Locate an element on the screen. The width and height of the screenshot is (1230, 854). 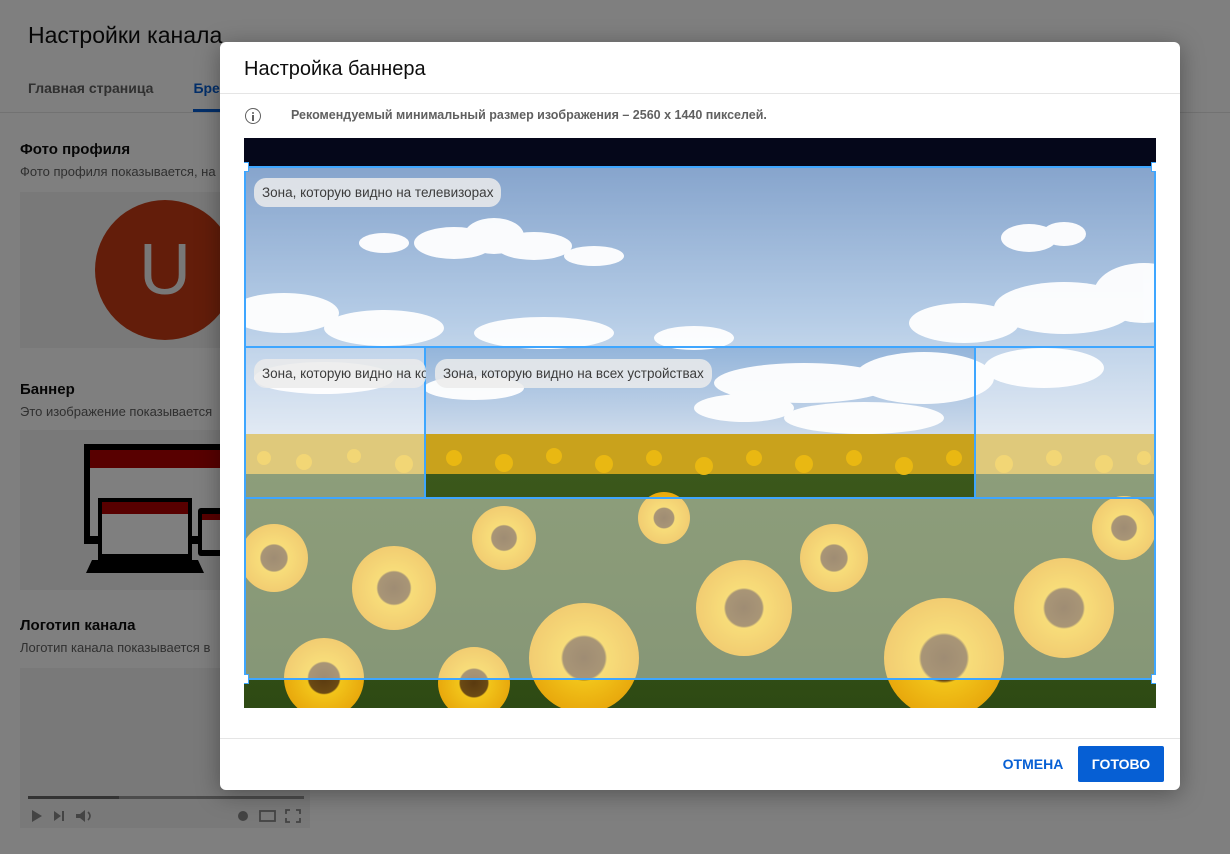
crop-border-top is located at coordinates (700, 167).